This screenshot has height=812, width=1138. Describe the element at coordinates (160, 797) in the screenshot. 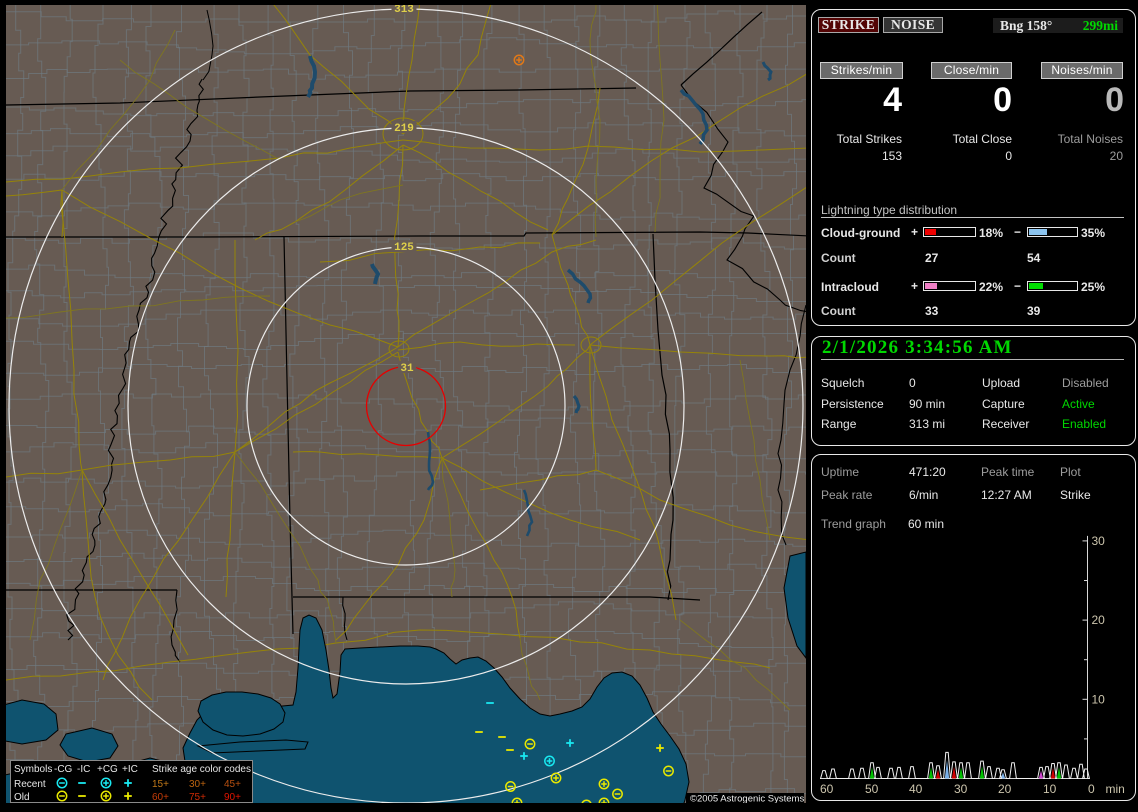

I see `svg-text: 60+` at that location.